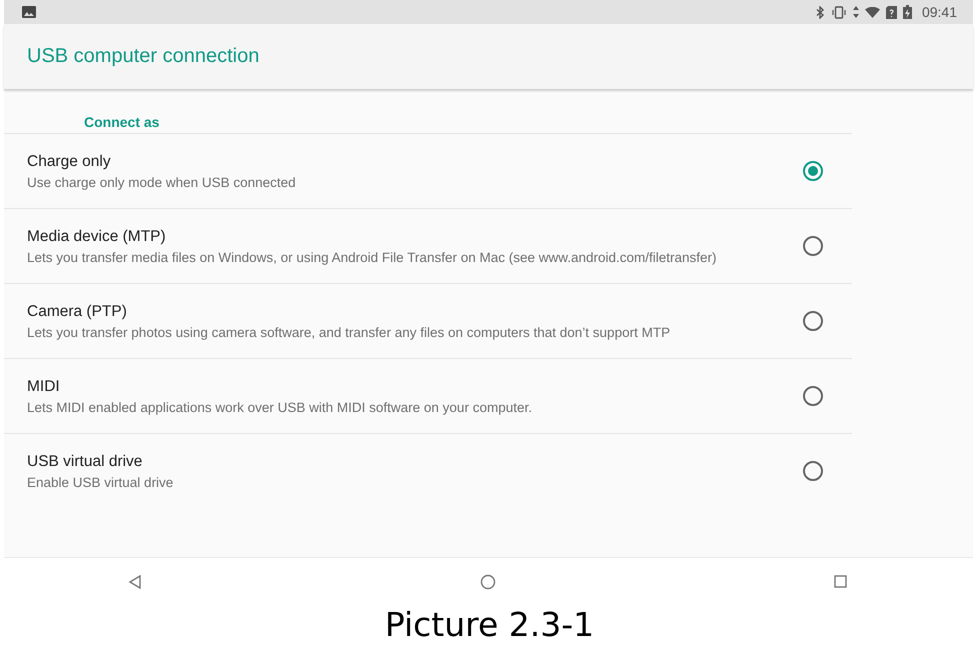 The width and height of the screenshot is (979, 653). I want to click on battery-charging-icon, so click(907, 12).